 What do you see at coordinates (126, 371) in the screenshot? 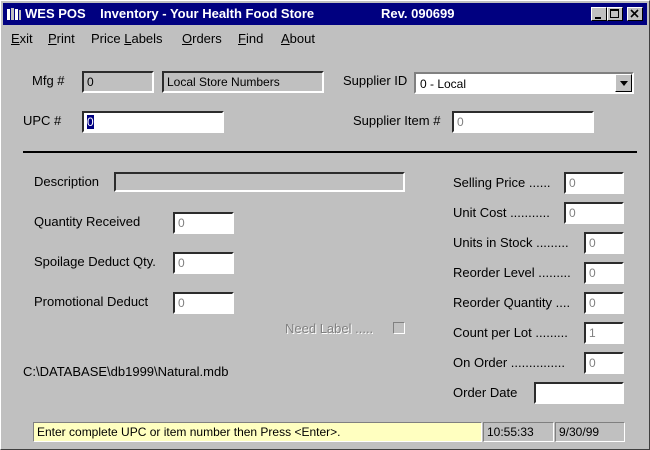
I see `database-path: C:\DATABASE\db1999\Natural.mdb` at bounding box center [126, 371].